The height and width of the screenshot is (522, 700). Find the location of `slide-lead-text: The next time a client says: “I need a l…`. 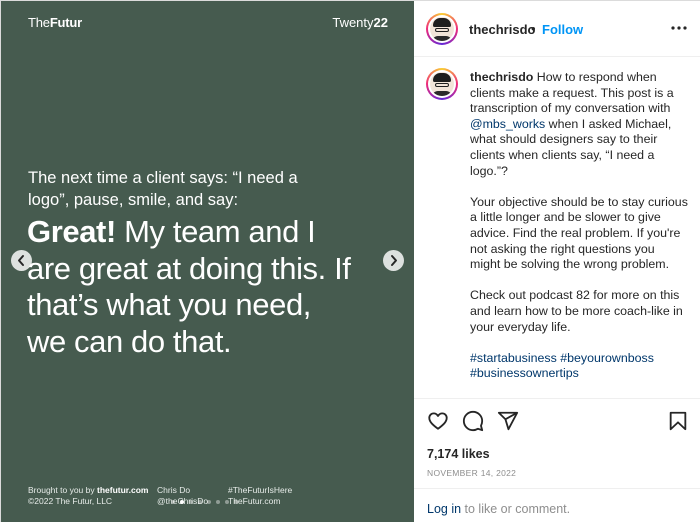

slide-lead-text: The next time a client says: “I need a l… is located at coordinates (163, 189).